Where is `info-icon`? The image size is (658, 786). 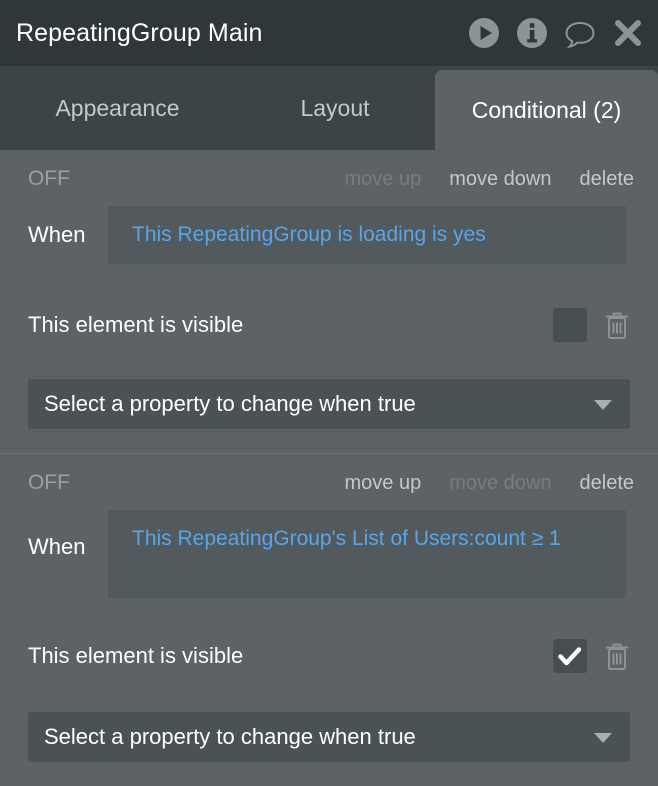
info-icon is located at coordinates (532, 33).